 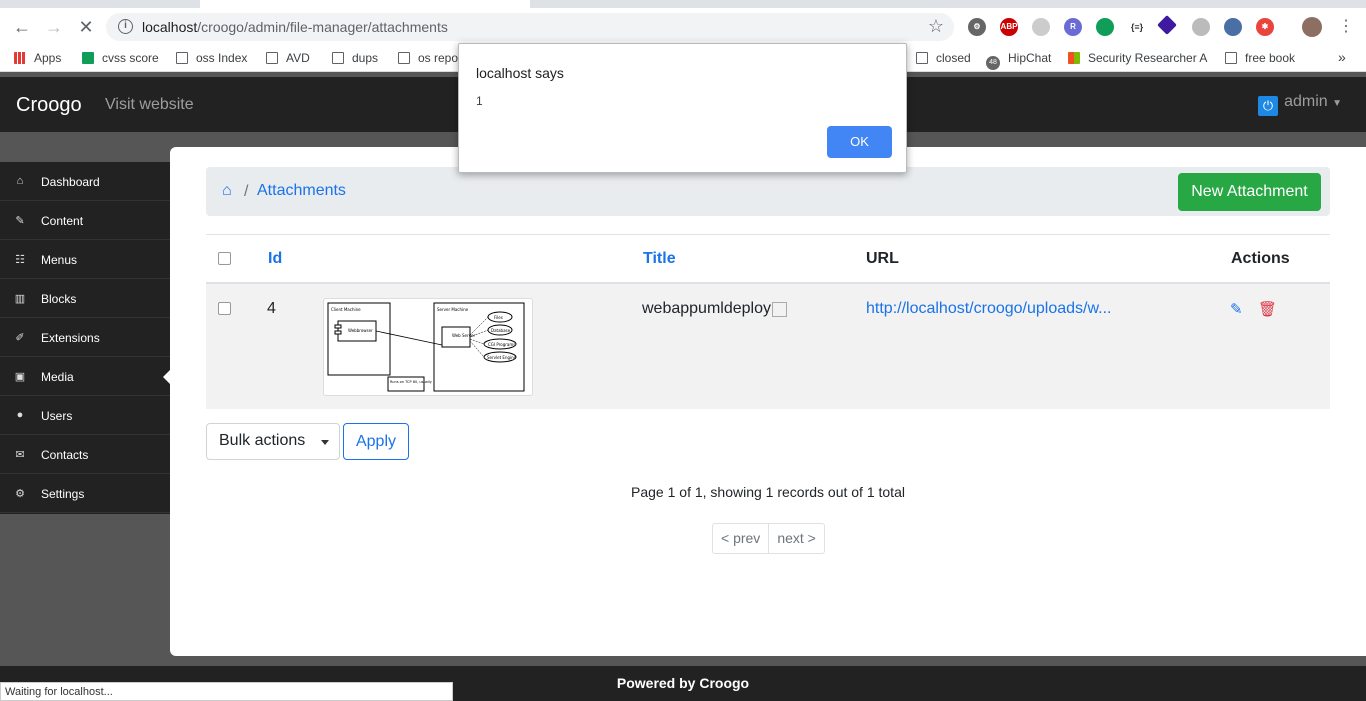 I want to click on eye-extension-icon, so click(x=1233, y=27).